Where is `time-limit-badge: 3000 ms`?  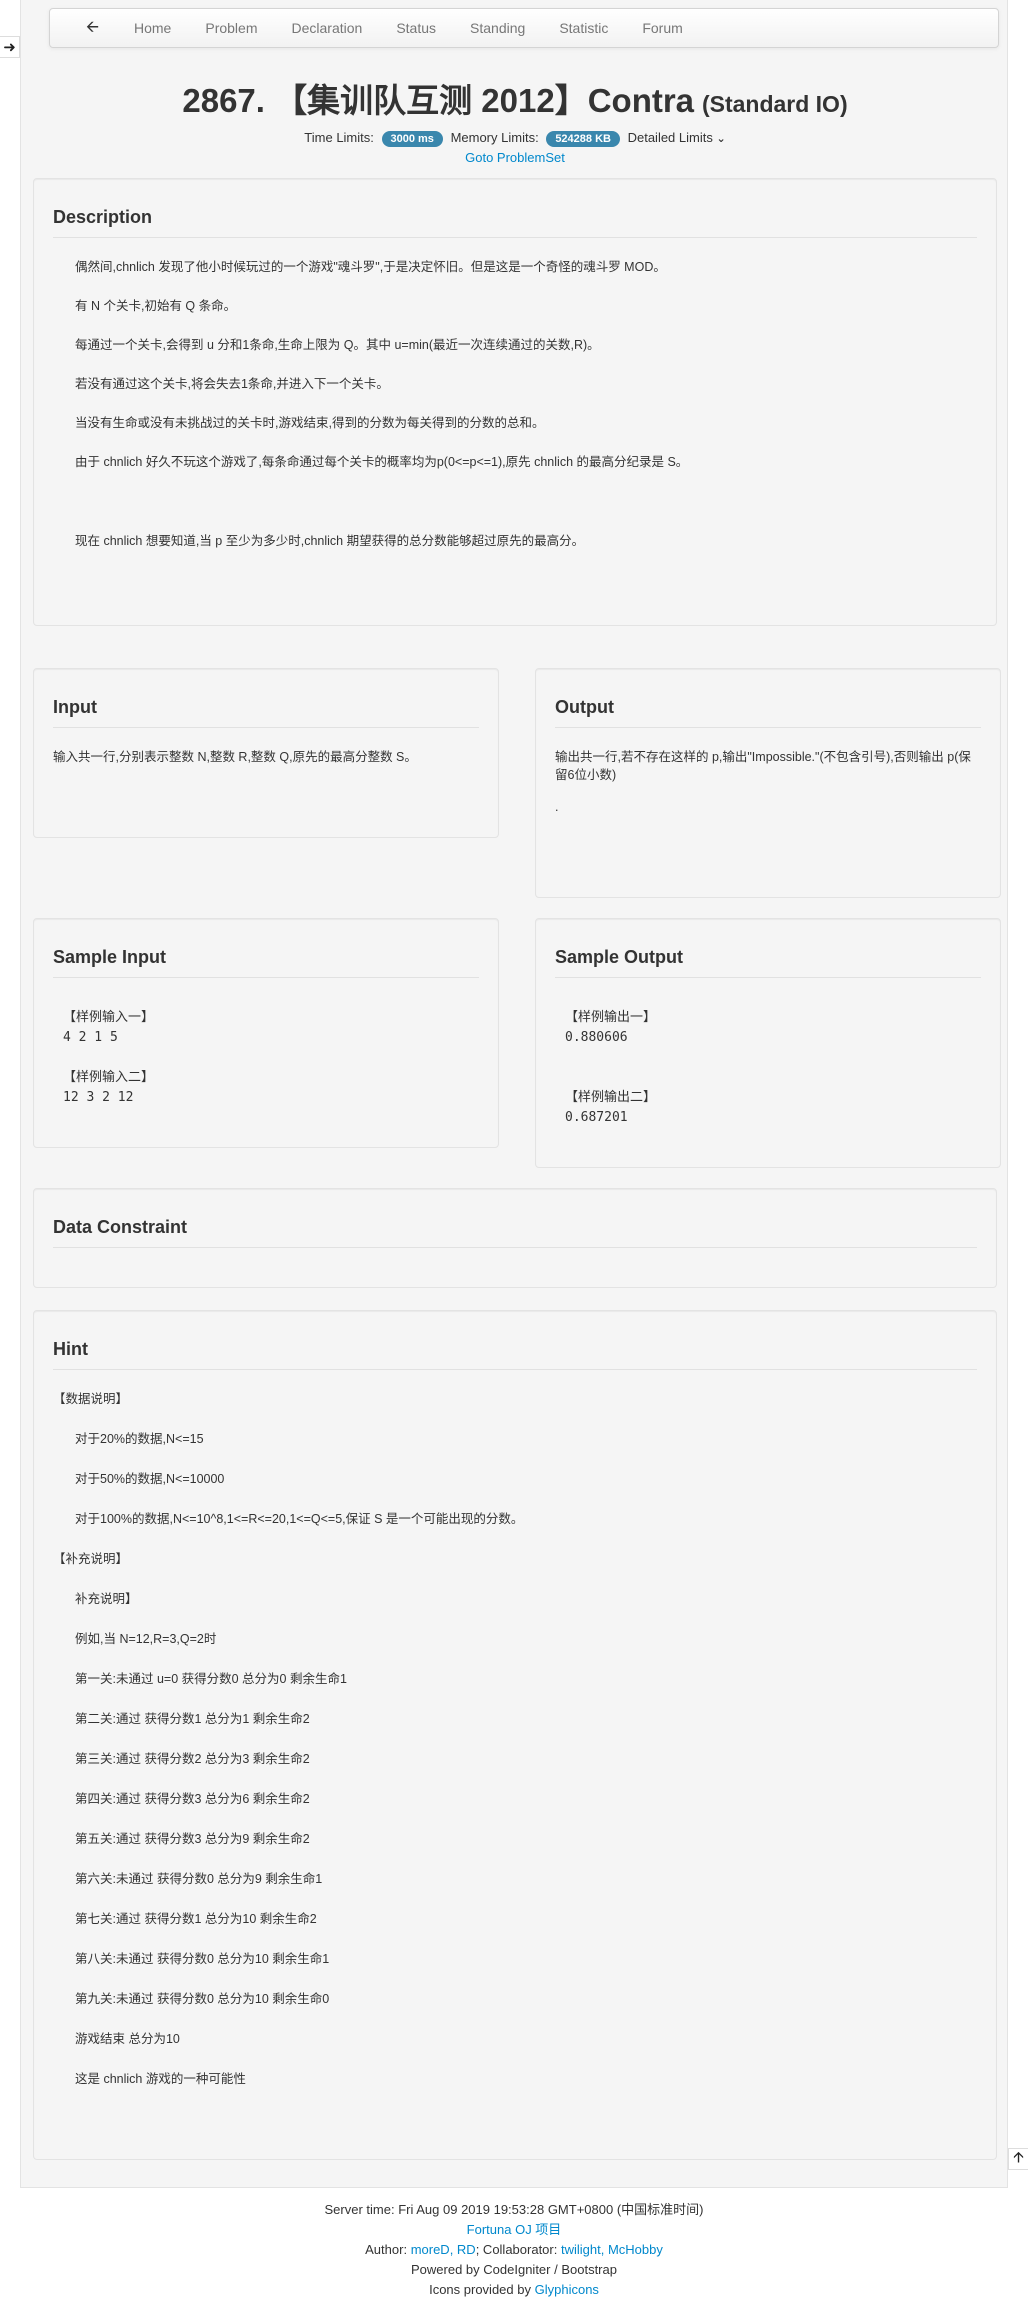 time-limit-badge: 3000 ms is located at coordinates (412, 139).